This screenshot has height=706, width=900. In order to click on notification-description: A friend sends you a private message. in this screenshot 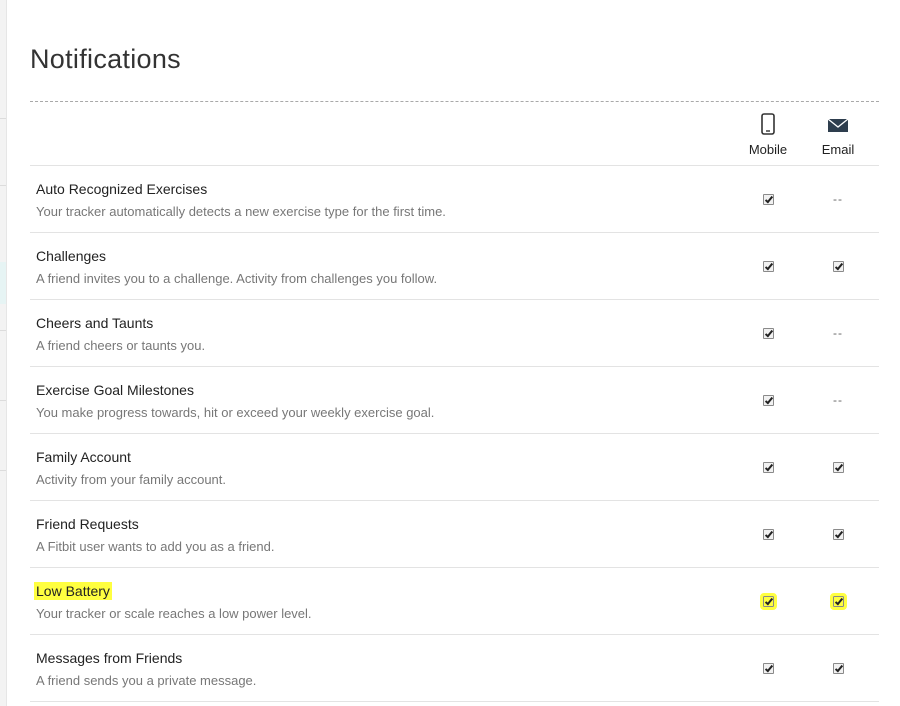, I will do `click(146, 680)`.